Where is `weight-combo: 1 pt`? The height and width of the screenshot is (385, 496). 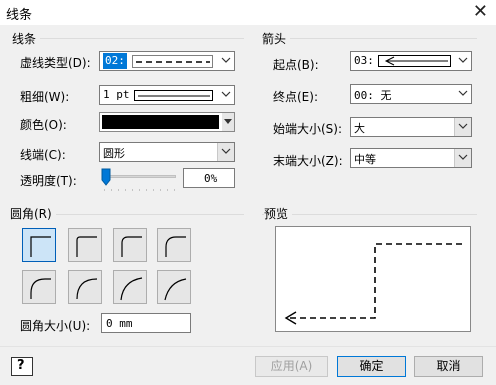
weight-combo: 1 pt is located at coordinates (167, 95).